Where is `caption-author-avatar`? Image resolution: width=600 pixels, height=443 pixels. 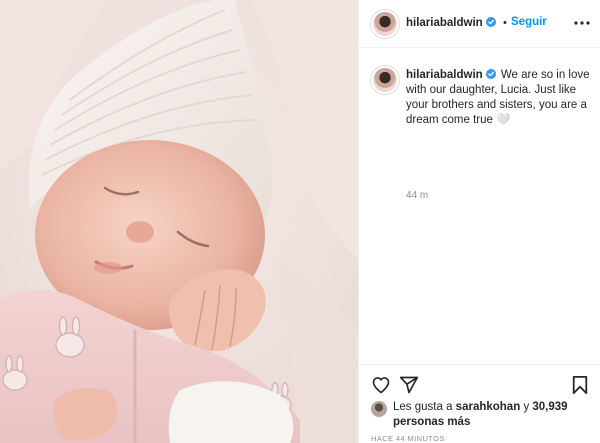
caption-author-avatar is located at coordinates (385, 80).